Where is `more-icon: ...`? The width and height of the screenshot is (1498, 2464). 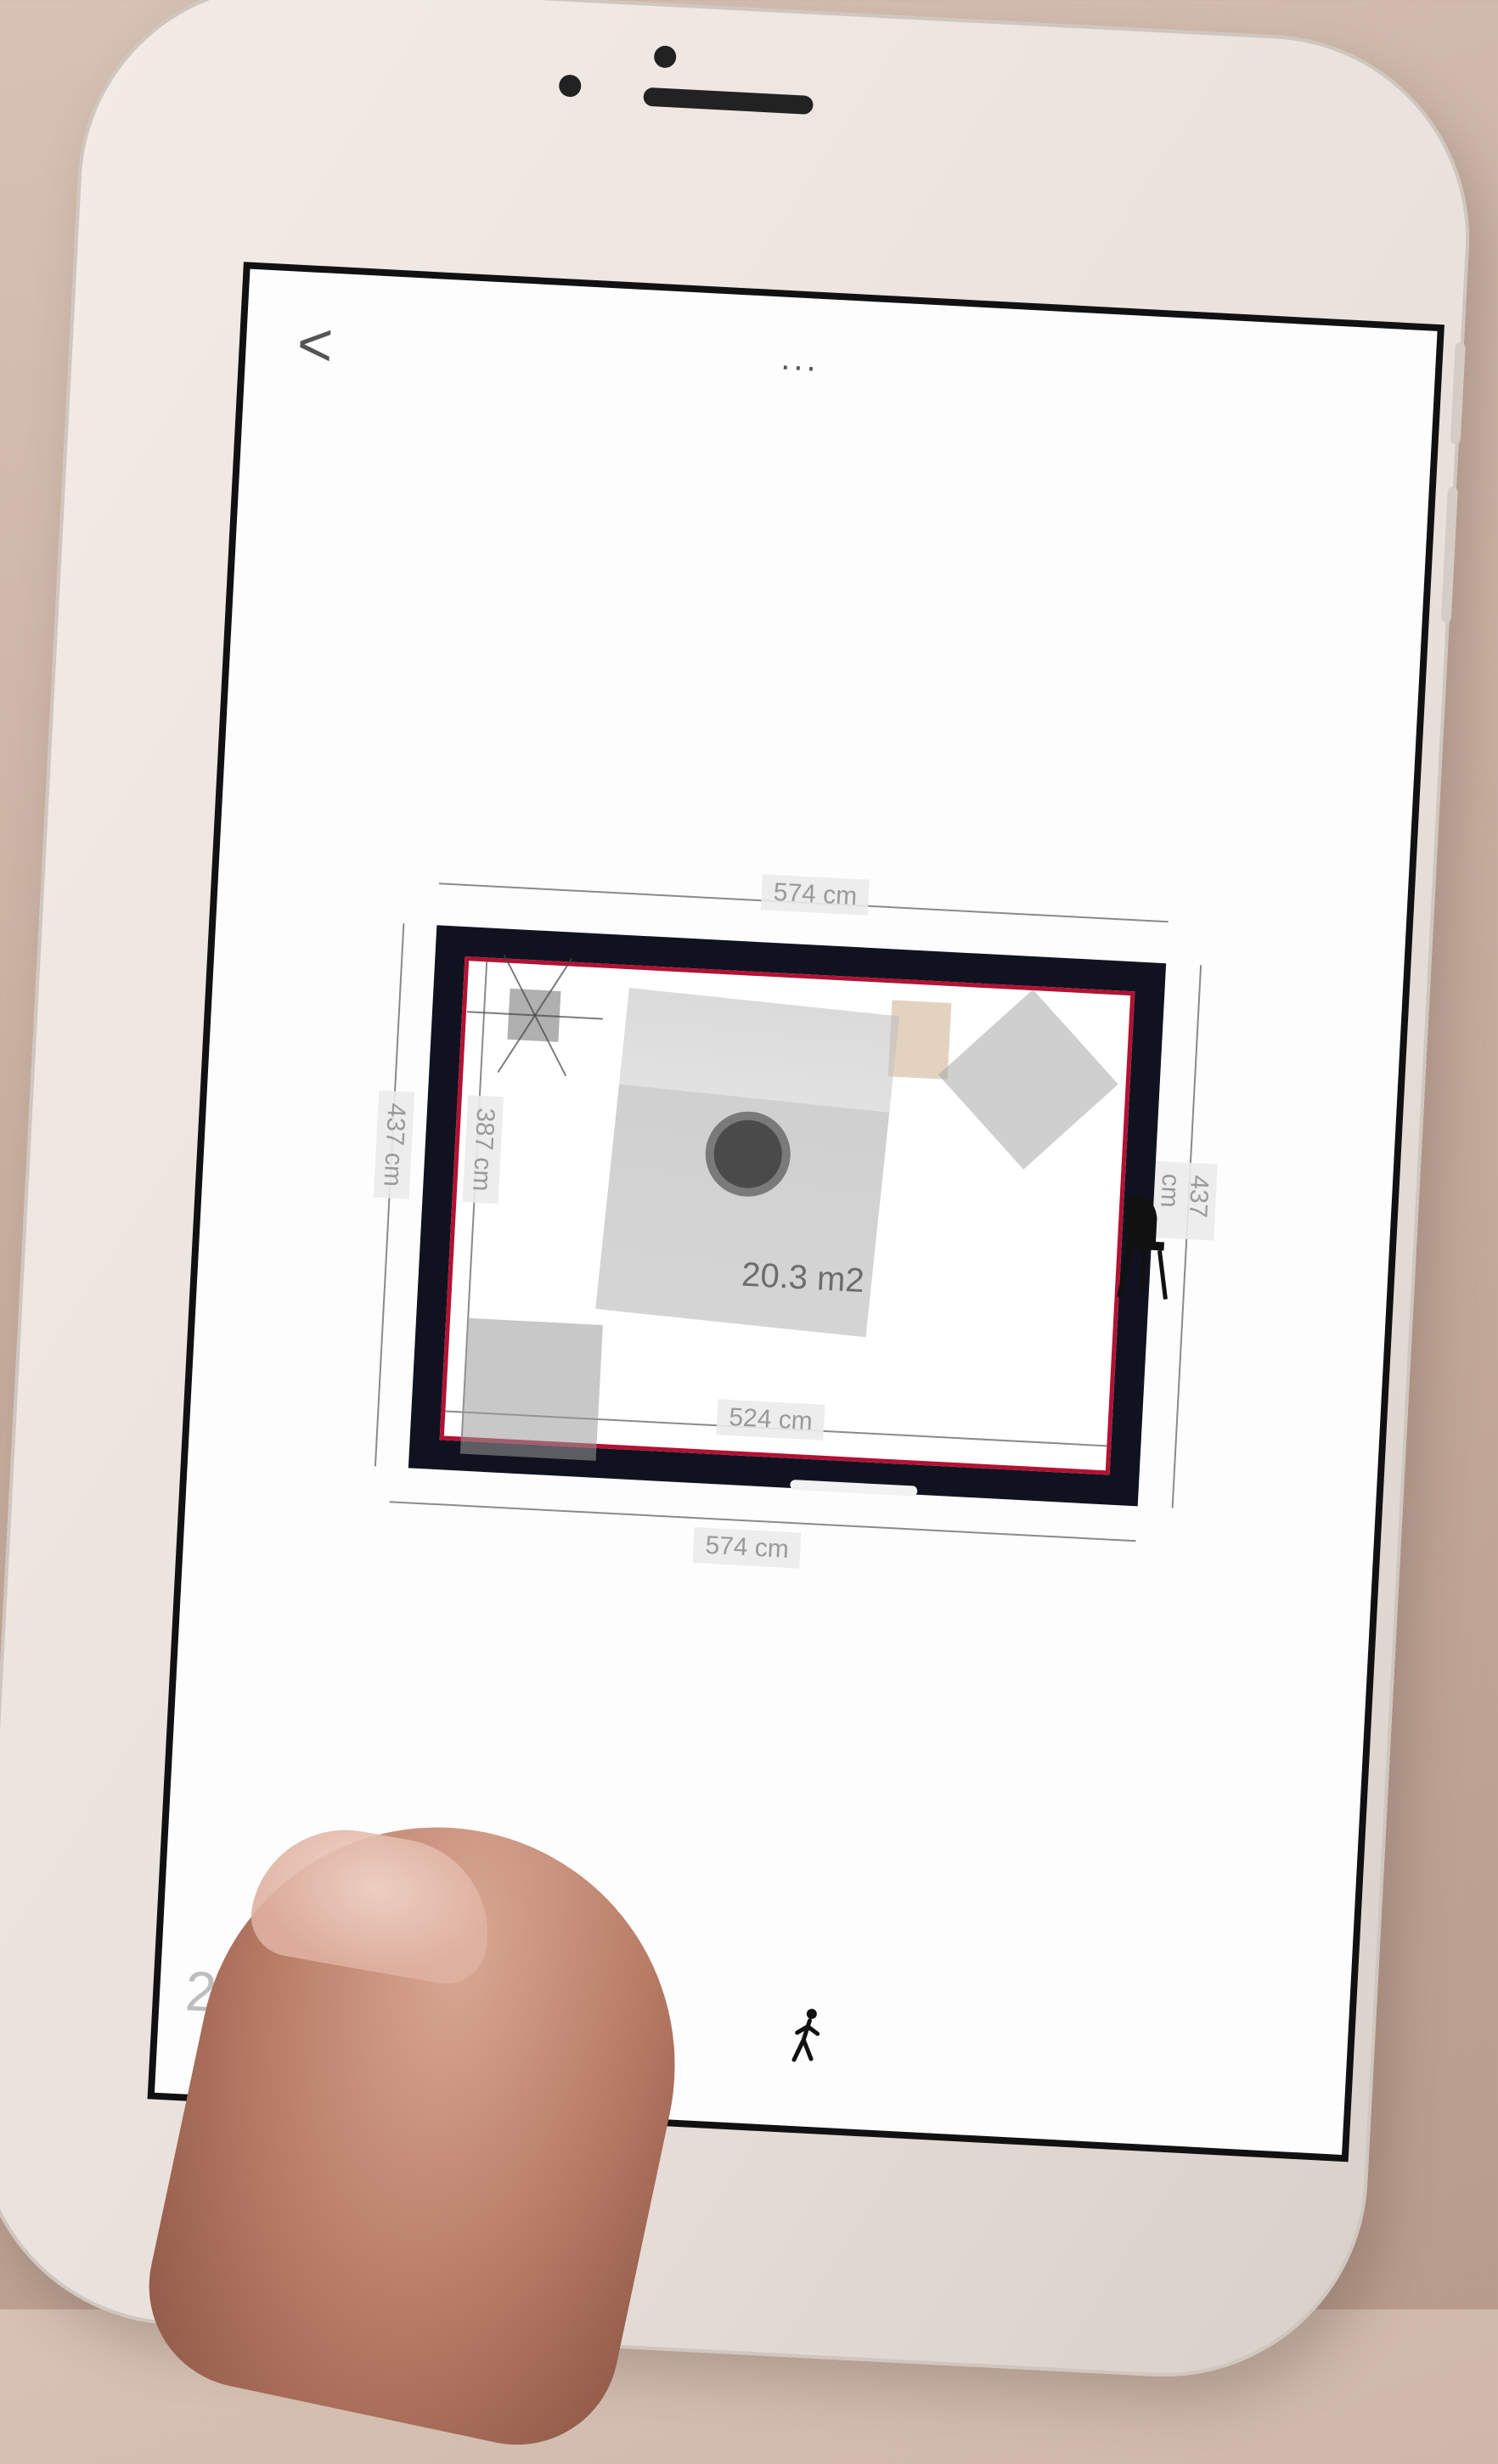 more-icon: ... is located at coordinates (800, 359).